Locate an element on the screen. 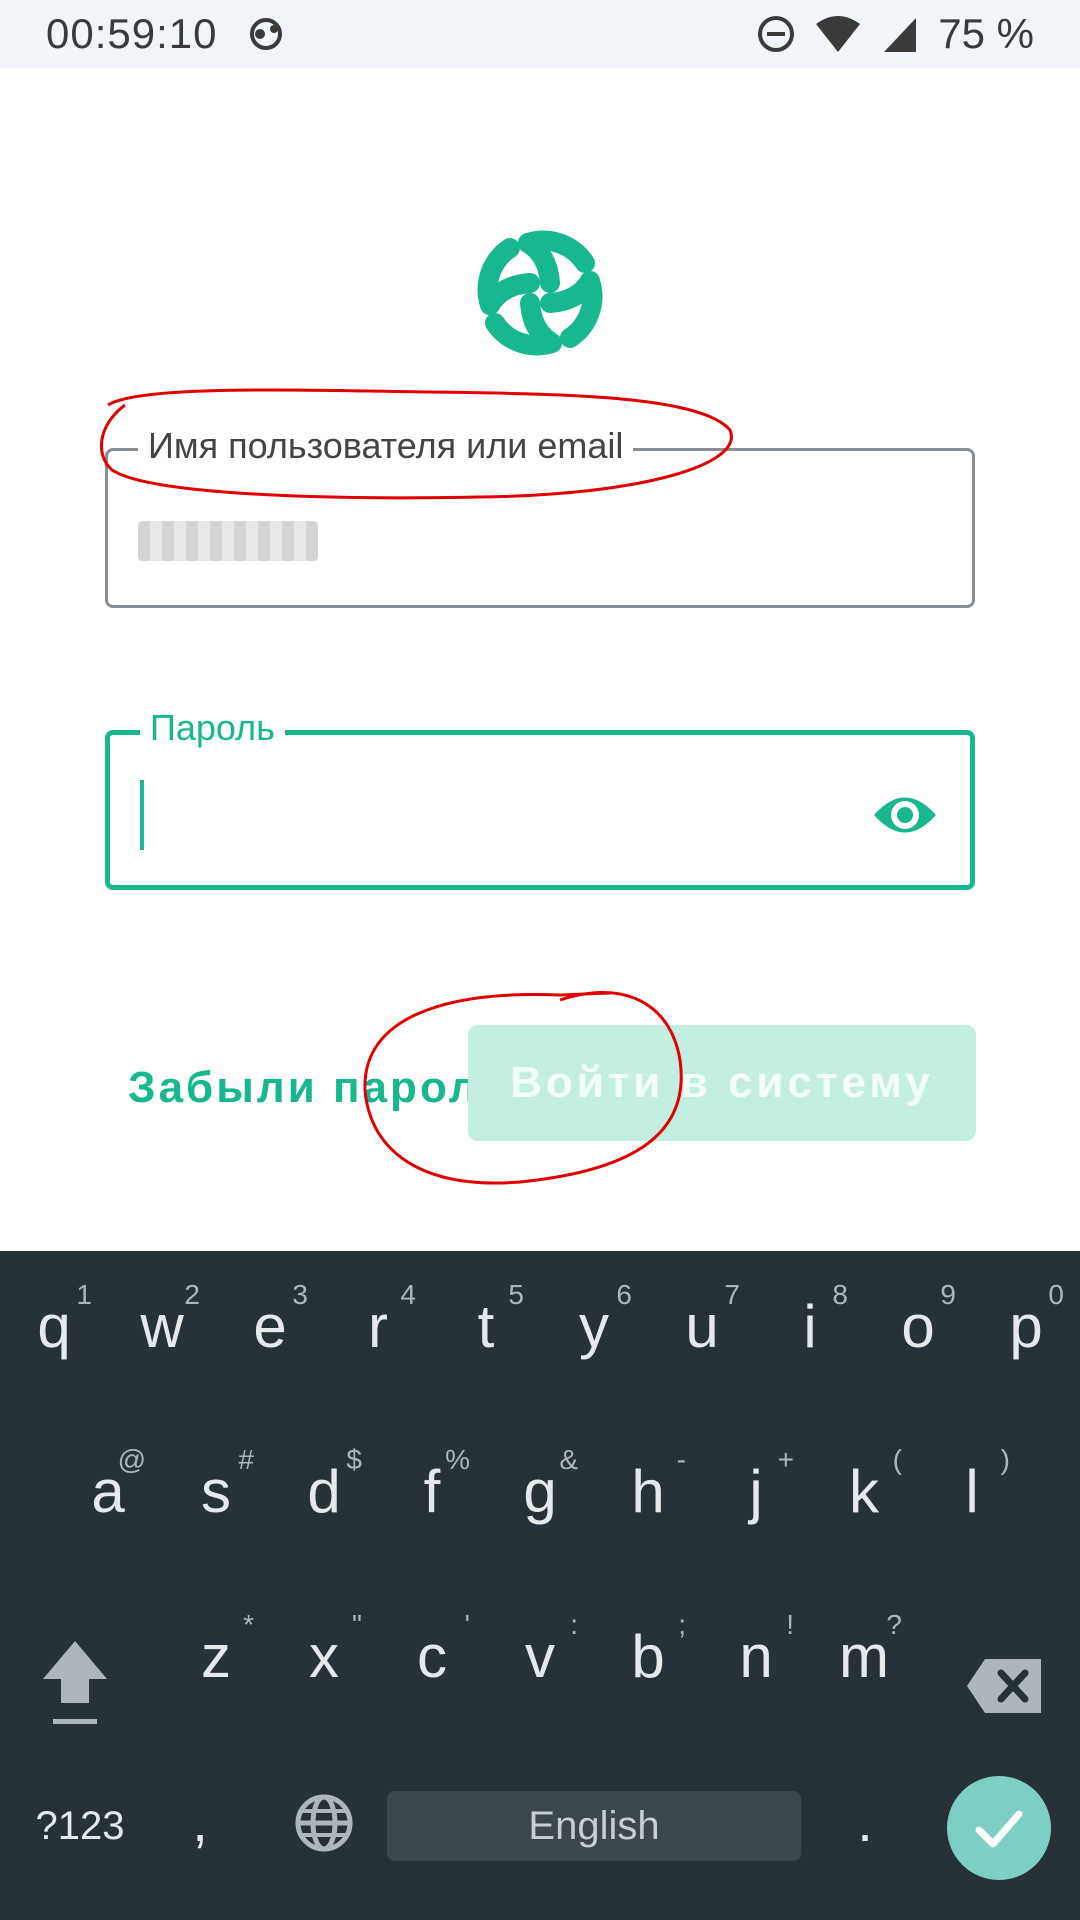  checkmark-icon is located at coordinates (999, 1829).